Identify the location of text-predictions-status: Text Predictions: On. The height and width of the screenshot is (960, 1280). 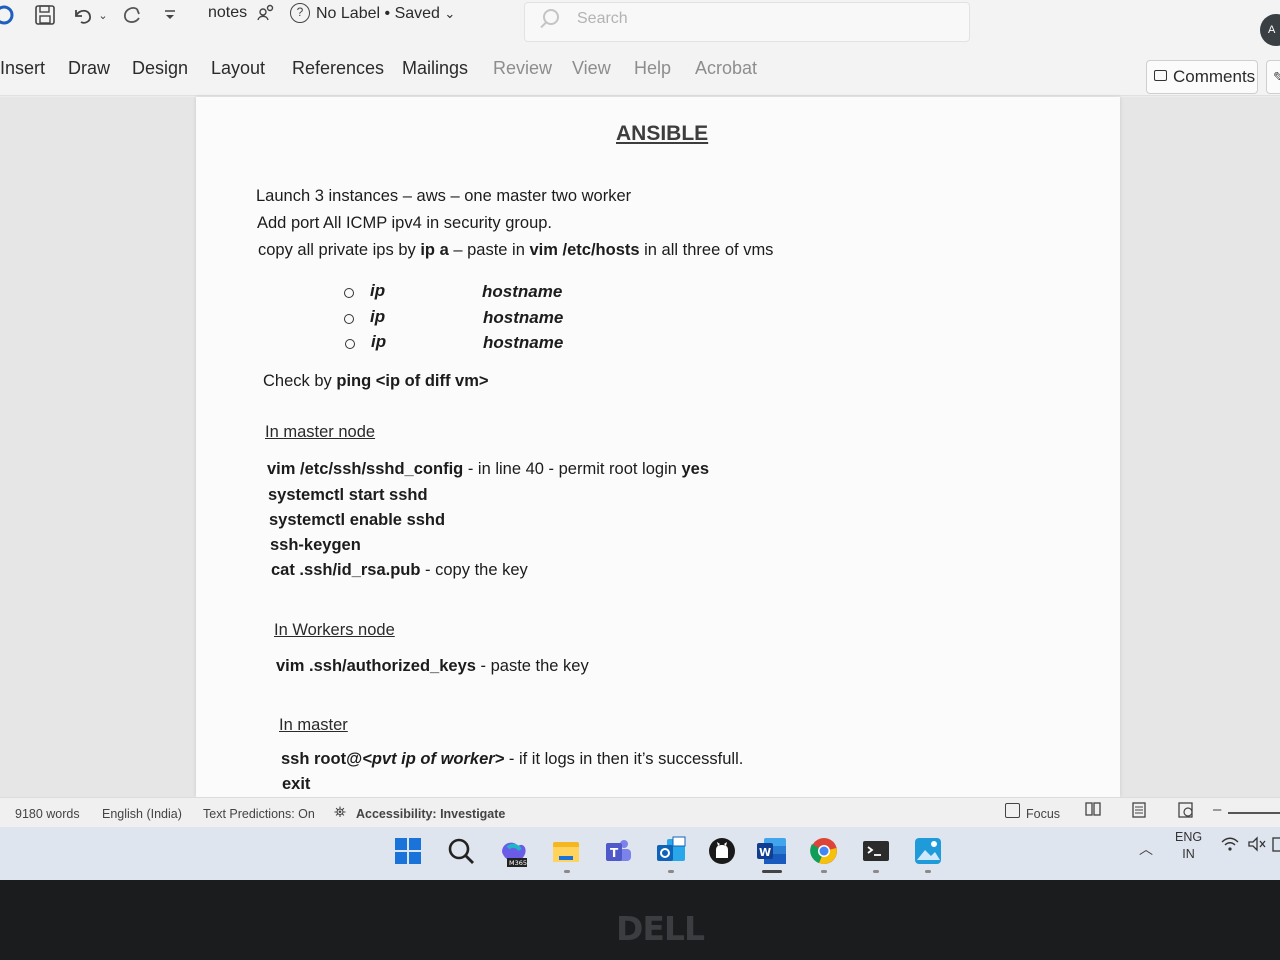
(259, 814).